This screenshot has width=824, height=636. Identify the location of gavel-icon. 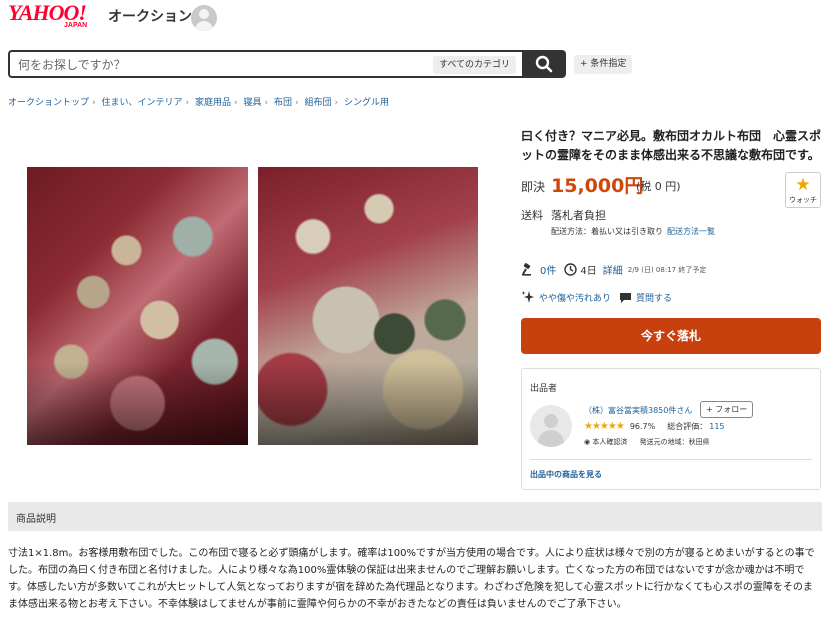
(526, 269).